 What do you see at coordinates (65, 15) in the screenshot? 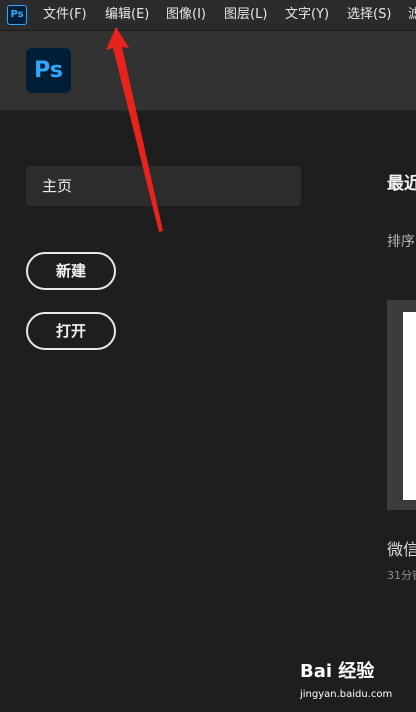
I see `menu-file: 文件(F)` at bounding box center [65, 15].